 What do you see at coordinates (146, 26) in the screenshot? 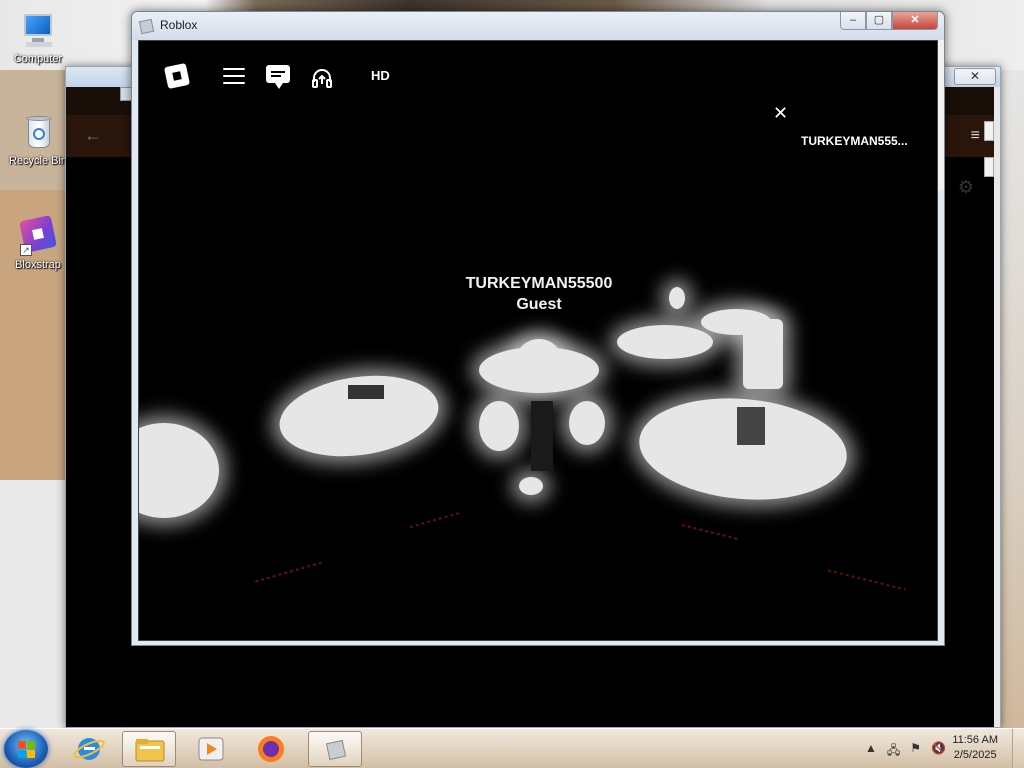
I see `roblox-logo-icon` at bounding box center [146, 26].